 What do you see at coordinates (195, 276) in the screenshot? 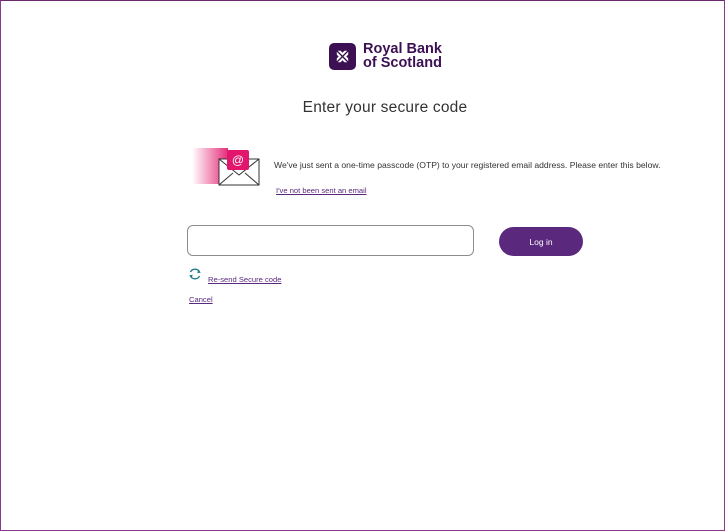
I see `refresh-icon` at bounding box center [195, 276].